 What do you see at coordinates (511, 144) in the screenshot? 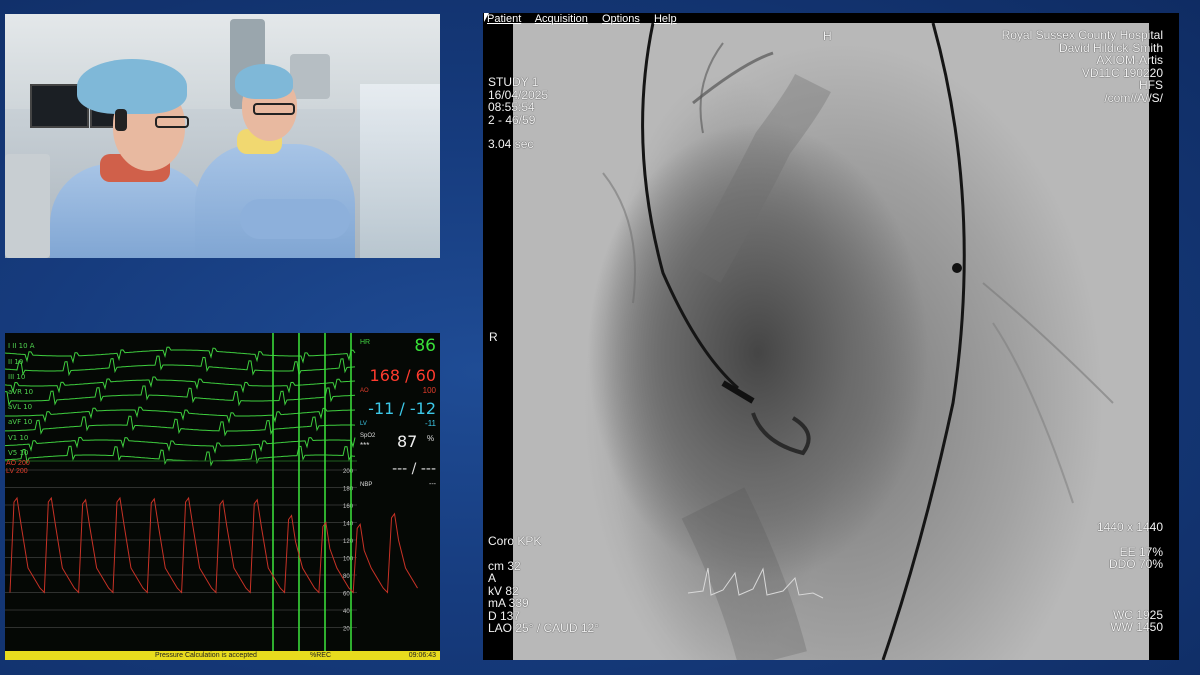
I see `run-duration: 3.04 sec` at bounding box center [511, 144].